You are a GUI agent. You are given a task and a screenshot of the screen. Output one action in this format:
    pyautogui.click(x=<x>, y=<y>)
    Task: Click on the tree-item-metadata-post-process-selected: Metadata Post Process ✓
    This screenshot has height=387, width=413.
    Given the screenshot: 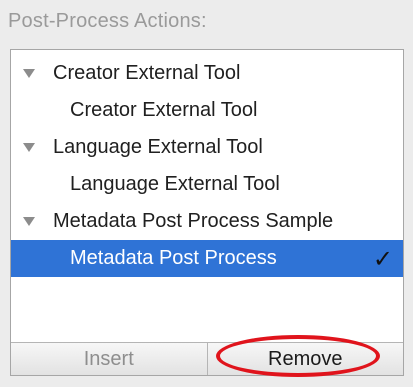 What is the action you would take?
    pyautogui.click(x=207, y=258)
    